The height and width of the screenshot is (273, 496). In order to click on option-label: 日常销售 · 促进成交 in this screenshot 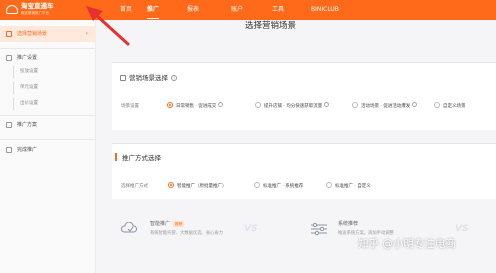, I will do `click(196, 106)`.